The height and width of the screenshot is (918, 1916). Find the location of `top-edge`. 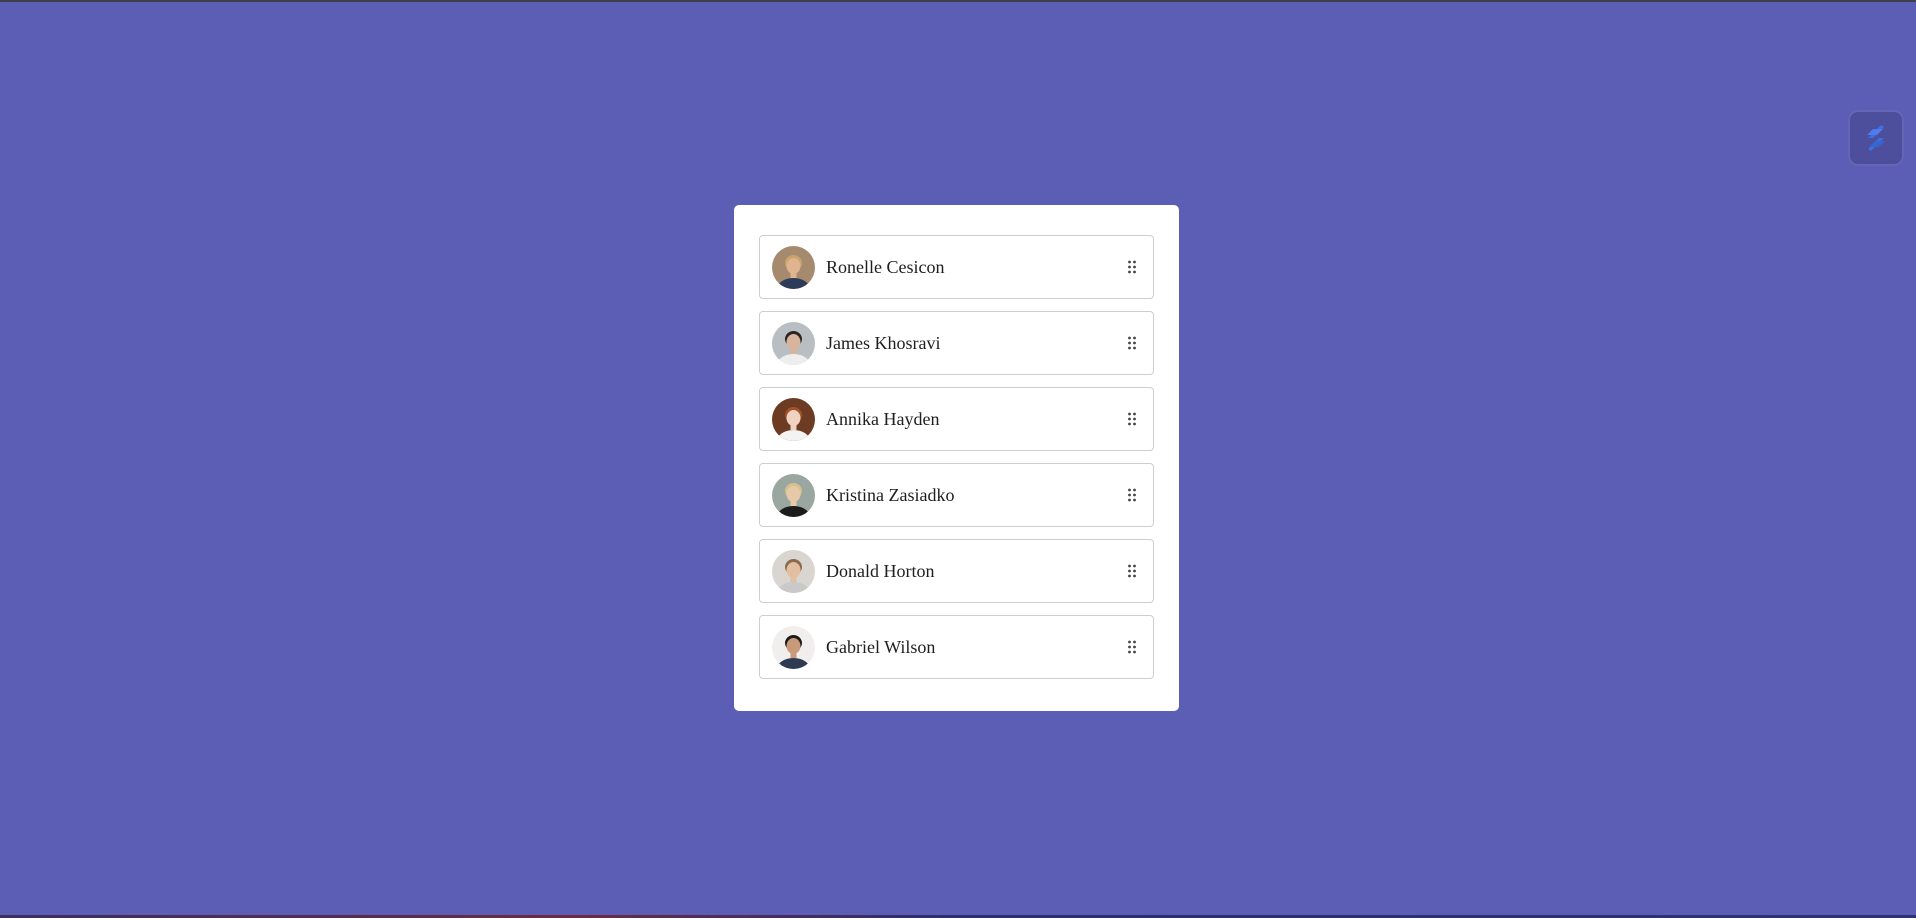

top-edge is located at coordinates (958, 1).